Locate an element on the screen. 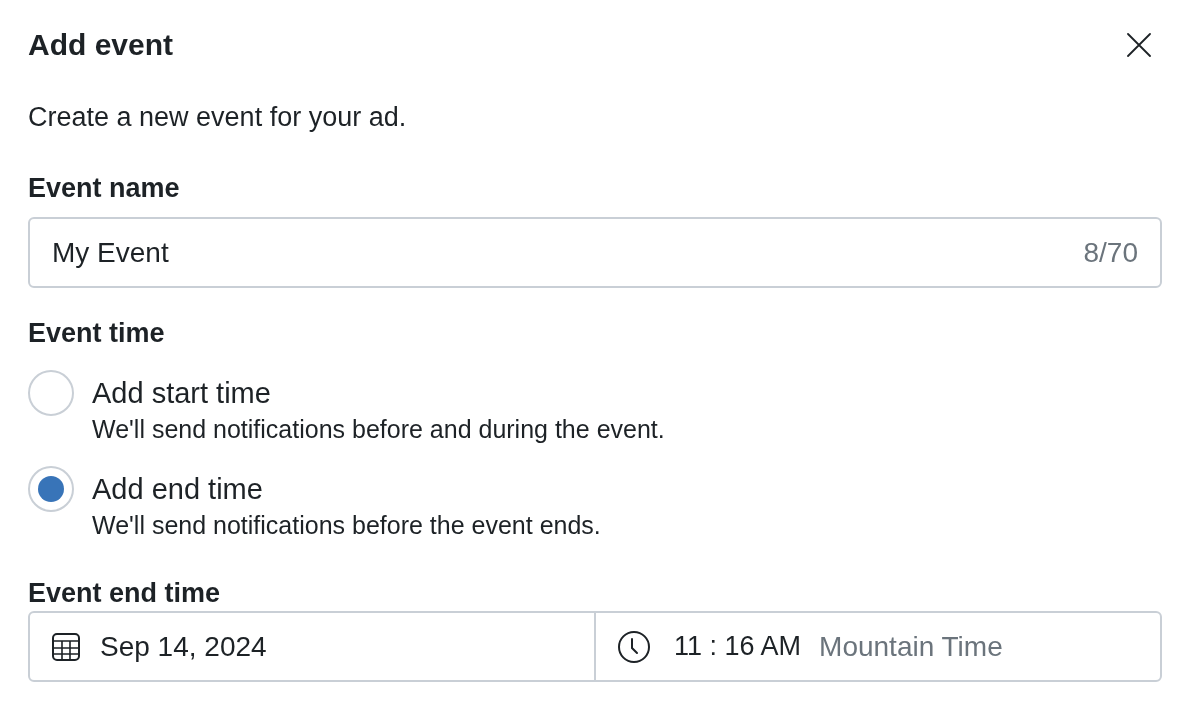 This screenshot has height=704, width=1186. radio-hint: We'll send notifications before and during the event. is located at coordinates (378, 429).